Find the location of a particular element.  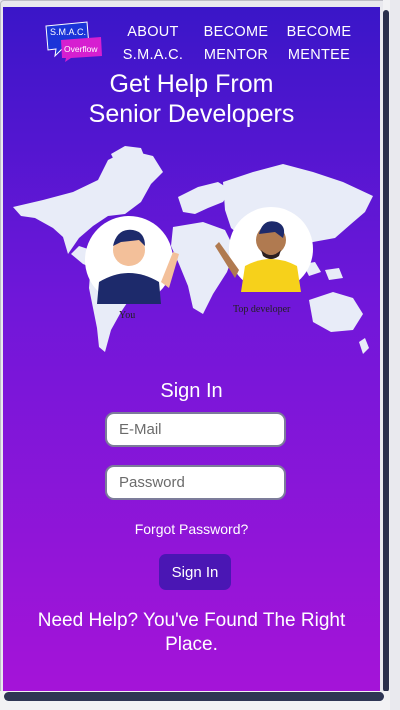

logo-icon: S.M.A.C. Overflow is located at coordinates (74, 41).